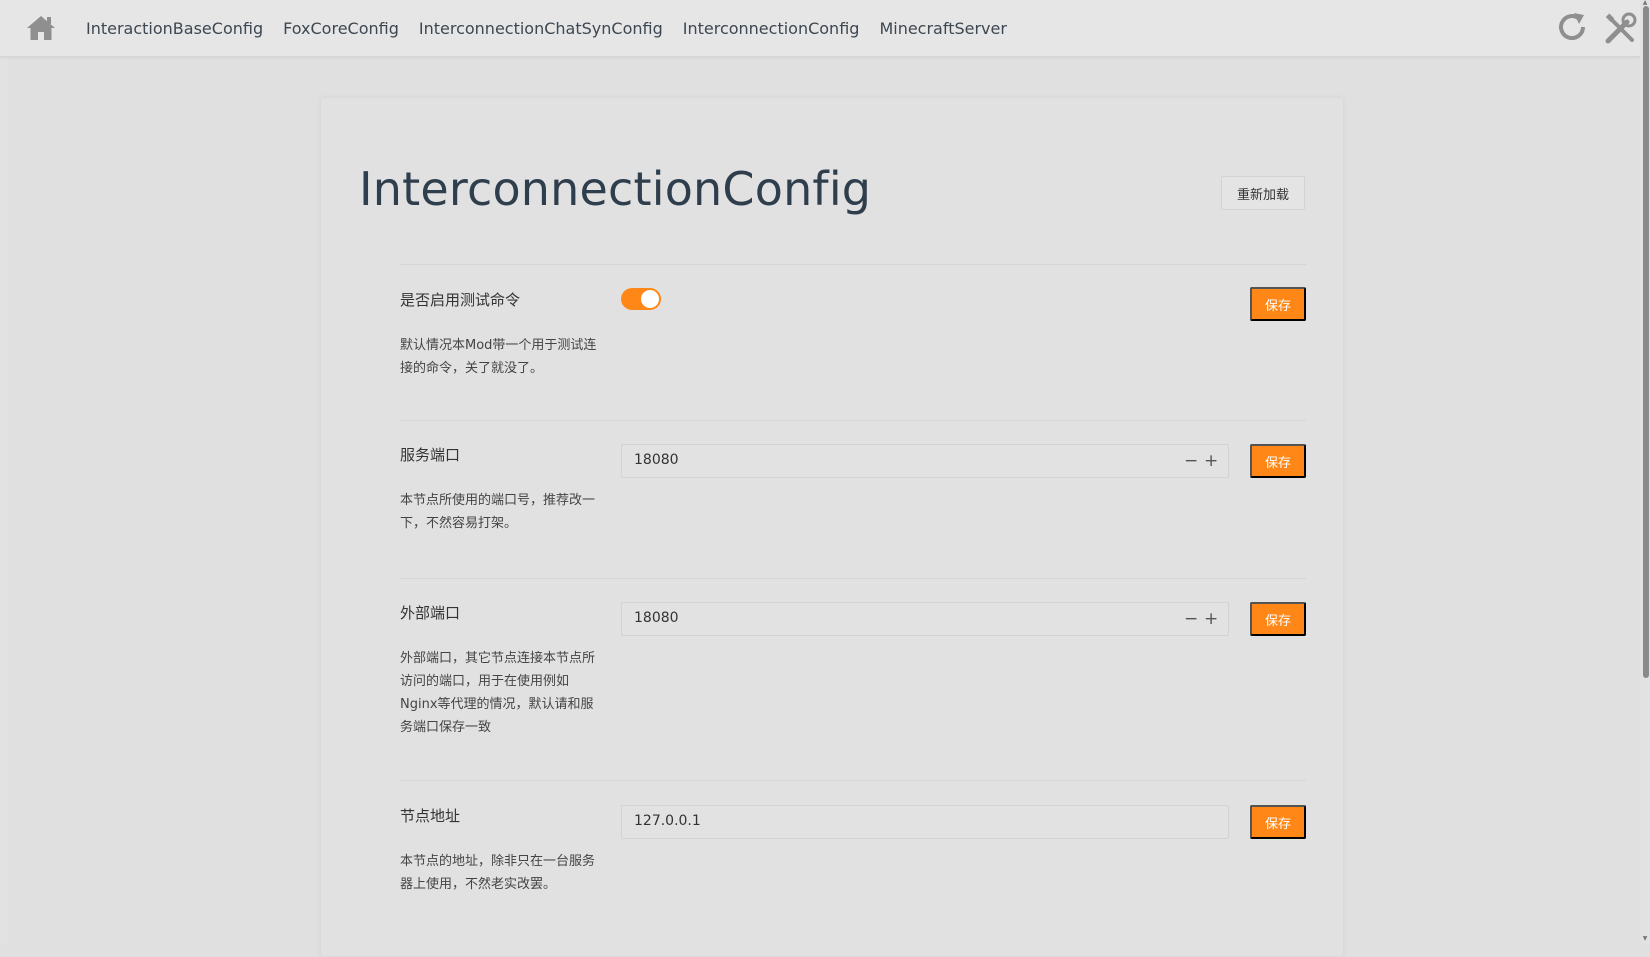 The width and height of the screenshot is (1650, 957). I want to click on setting-label: 外部端口, so click(430, 613).